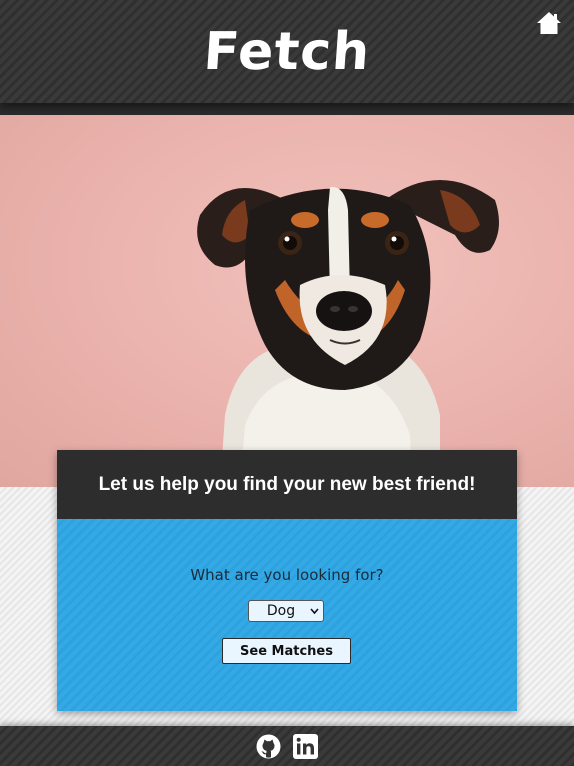 Image resolution: width=574 pixels, height=766 pixels. I want to click on question-label: What are you looking for?, so click(287, 575).